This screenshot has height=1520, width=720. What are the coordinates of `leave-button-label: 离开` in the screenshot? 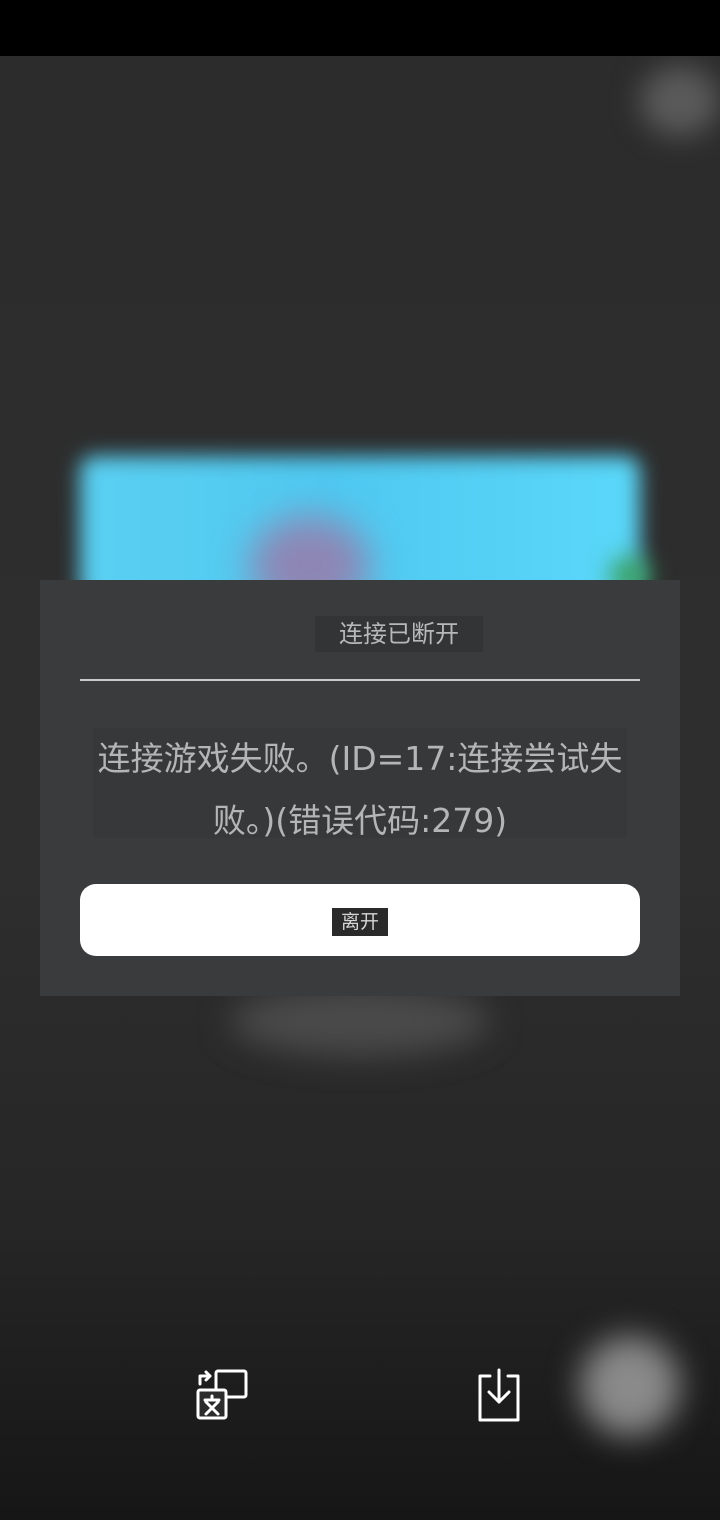 It's located at (360, 922).